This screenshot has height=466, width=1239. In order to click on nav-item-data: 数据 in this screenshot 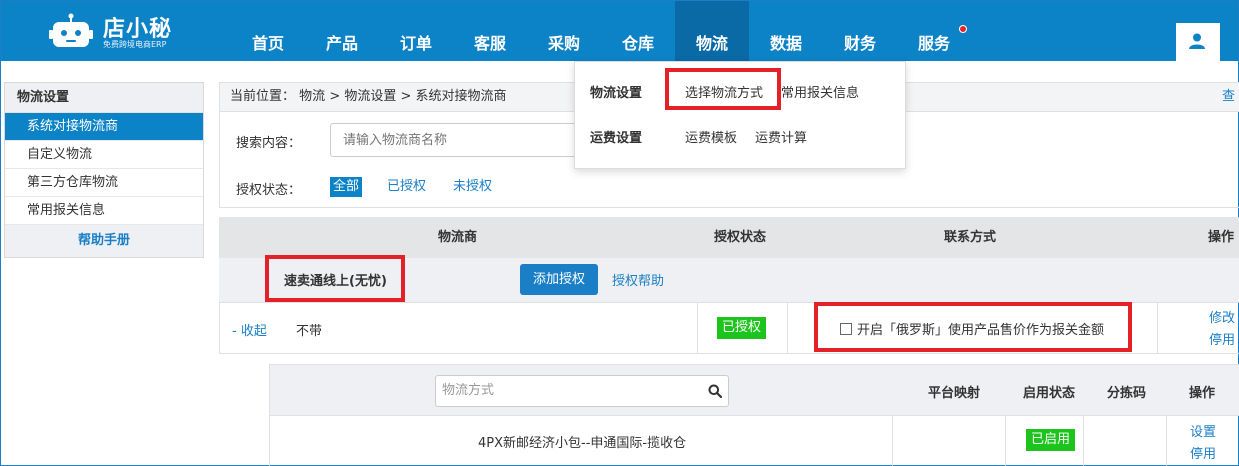, I will do `click(786, 31)`.